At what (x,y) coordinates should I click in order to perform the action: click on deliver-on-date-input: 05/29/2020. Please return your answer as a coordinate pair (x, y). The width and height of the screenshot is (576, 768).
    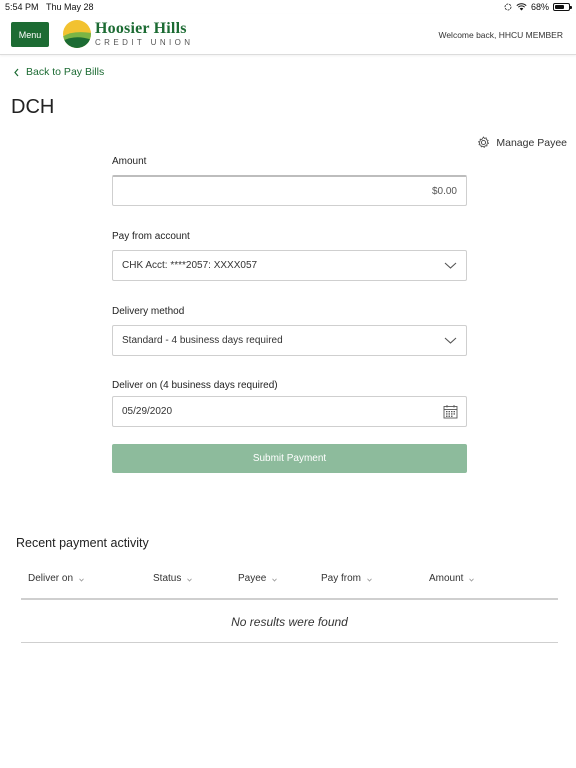
    Looking at the image, I should click on (289, 411).